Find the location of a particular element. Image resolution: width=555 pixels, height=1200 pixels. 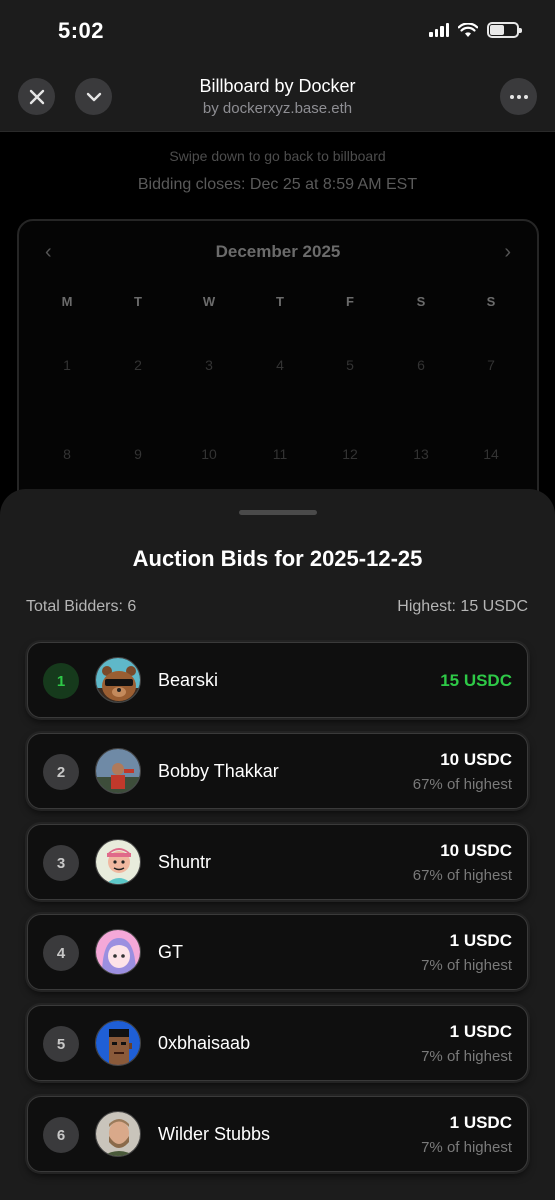

rank-badge: 1 is located at coordinates (61, 681).